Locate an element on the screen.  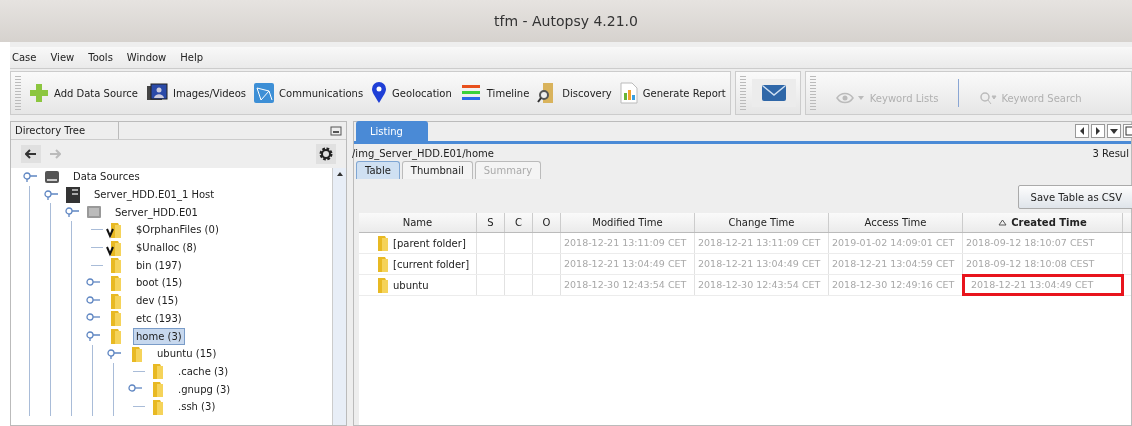
search-icon is located at coordinates (988, 98).